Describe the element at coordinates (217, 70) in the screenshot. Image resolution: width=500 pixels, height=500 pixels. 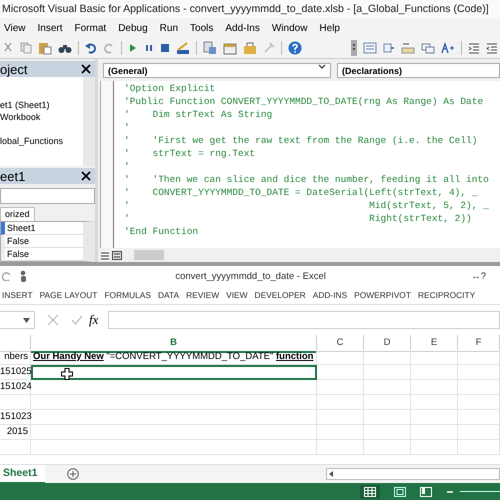
I see `object-dropdown: (General)` at that location.